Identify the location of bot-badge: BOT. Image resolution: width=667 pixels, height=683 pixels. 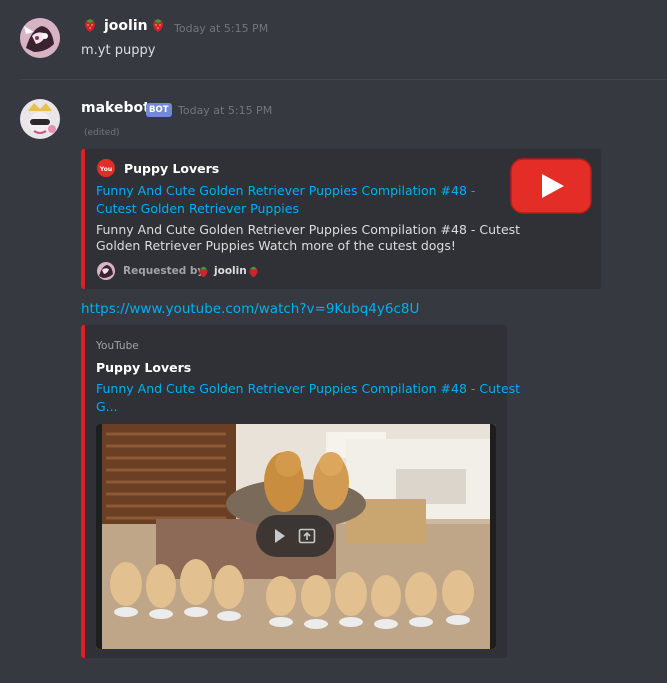
(159, 110).